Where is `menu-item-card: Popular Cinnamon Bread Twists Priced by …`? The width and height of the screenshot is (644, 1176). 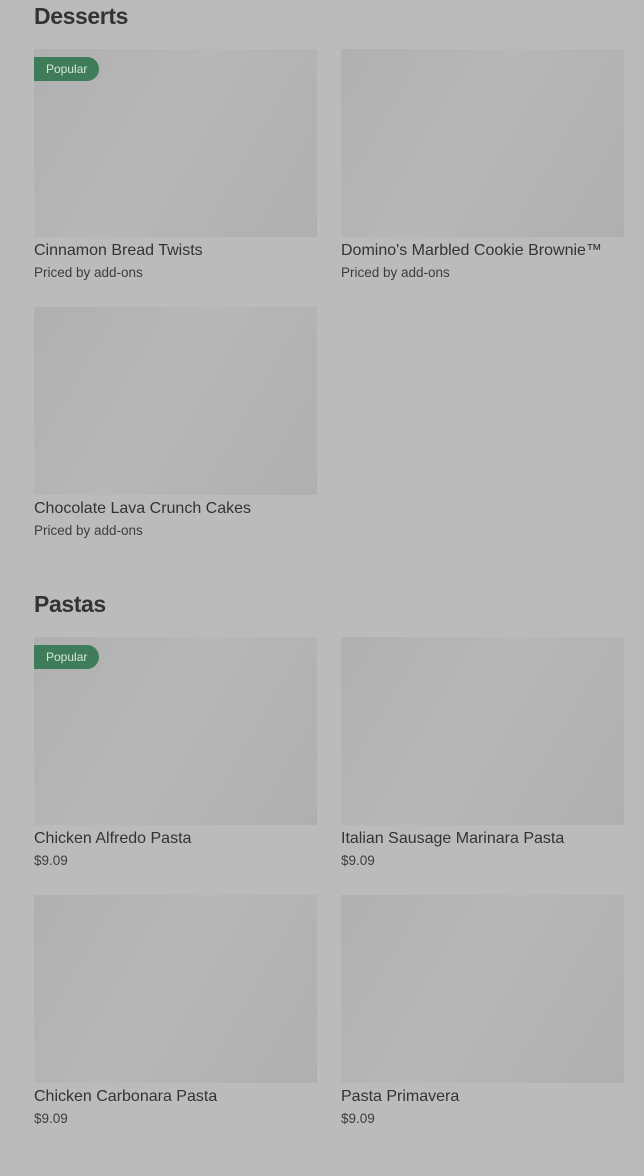 menu-item-card: Popular Cinnamon Bread Twists Priced by … is located at coordinates (175, 165).